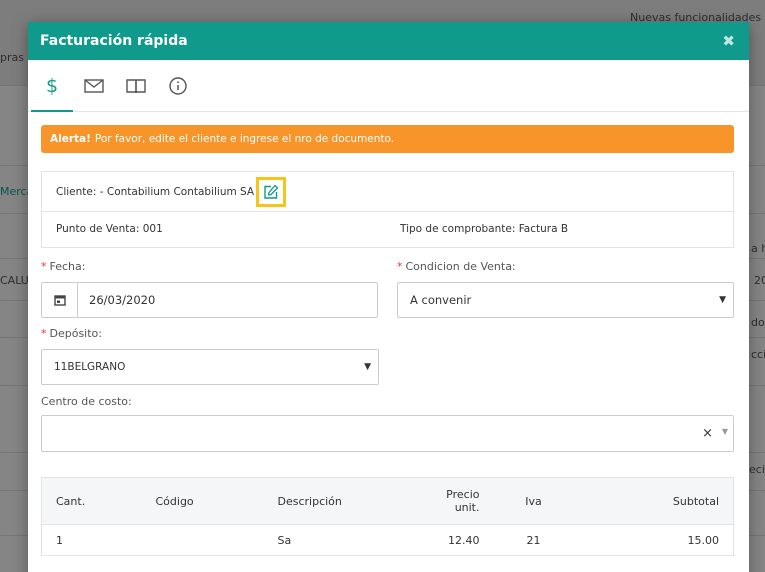 The height and width of the screenshot is (572, 765). Describe the element at coordinates (653, 501) in the screenshot. I see `header-subtotal: Subtotal` at that location.